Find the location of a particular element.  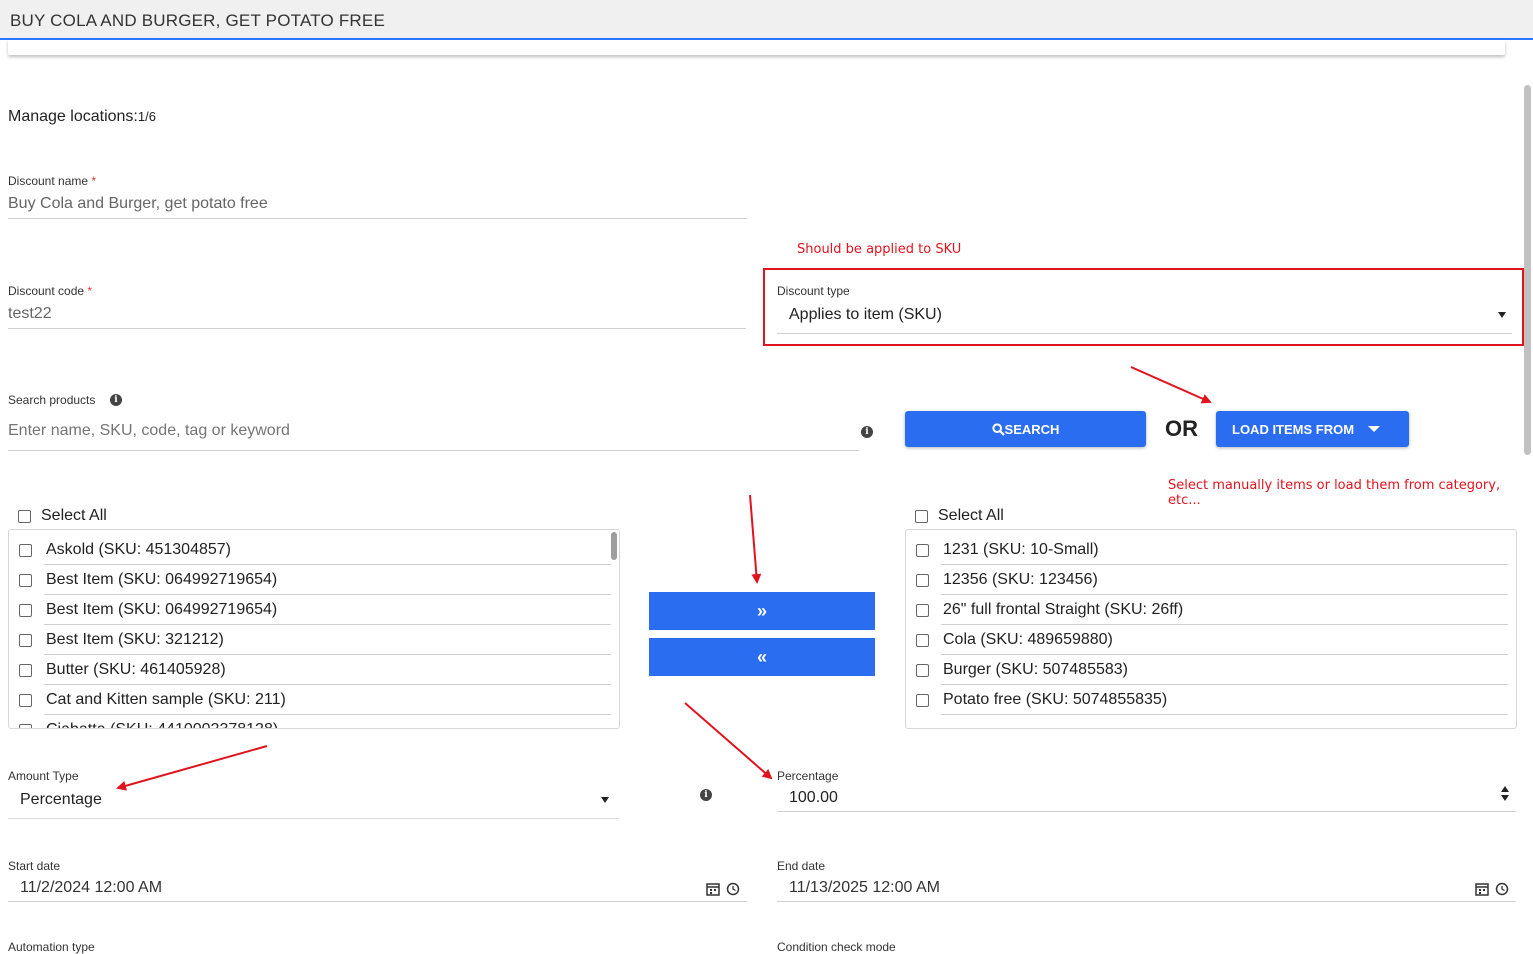

list-scrollbar is located at coordinates (614, 546).